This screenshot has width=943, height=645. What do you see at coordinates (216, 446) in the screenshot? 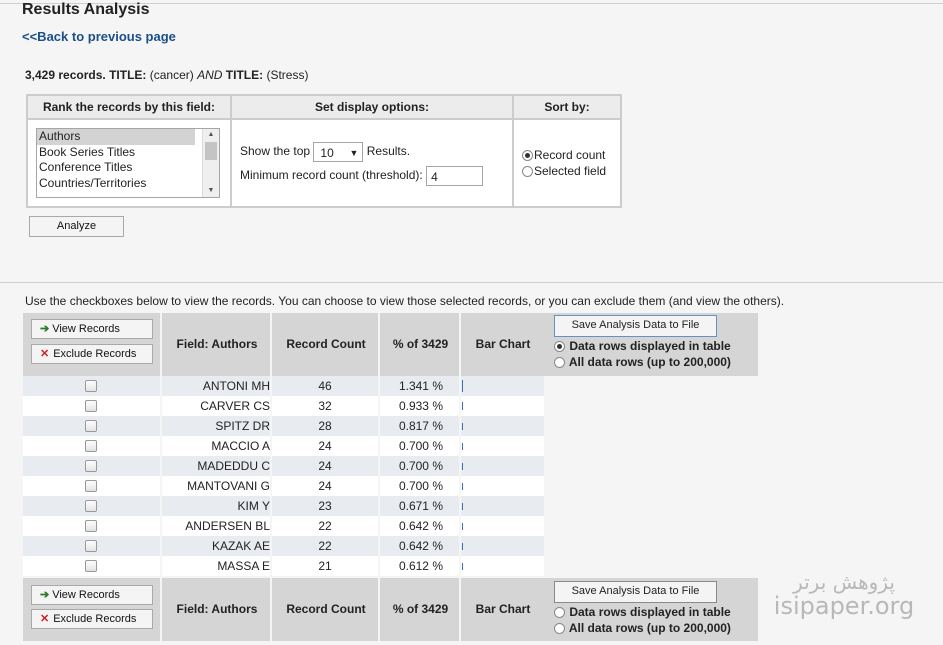
I see `author-cell: MACCIO A` at bounding box center [216, 446].